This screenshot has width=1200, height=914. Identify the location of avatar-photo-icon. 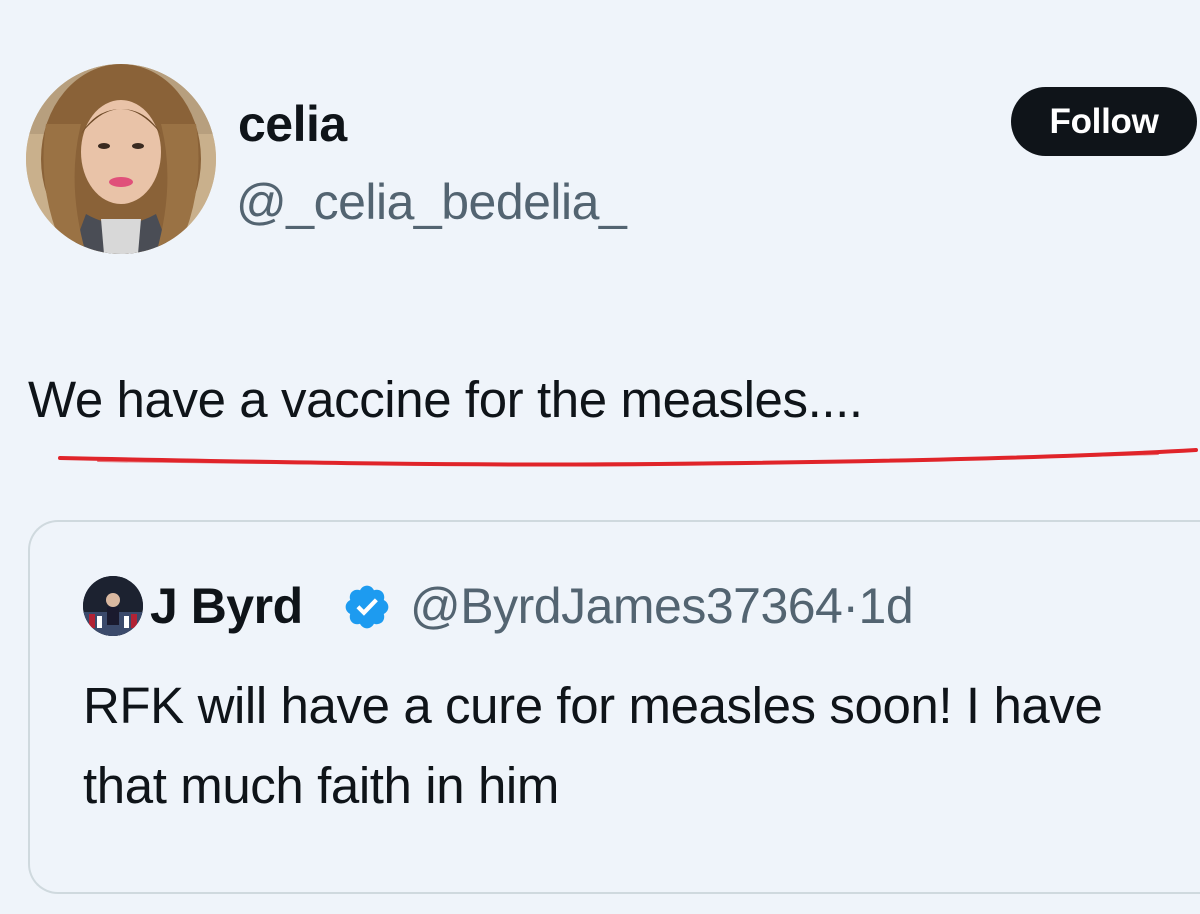
(121, 159).